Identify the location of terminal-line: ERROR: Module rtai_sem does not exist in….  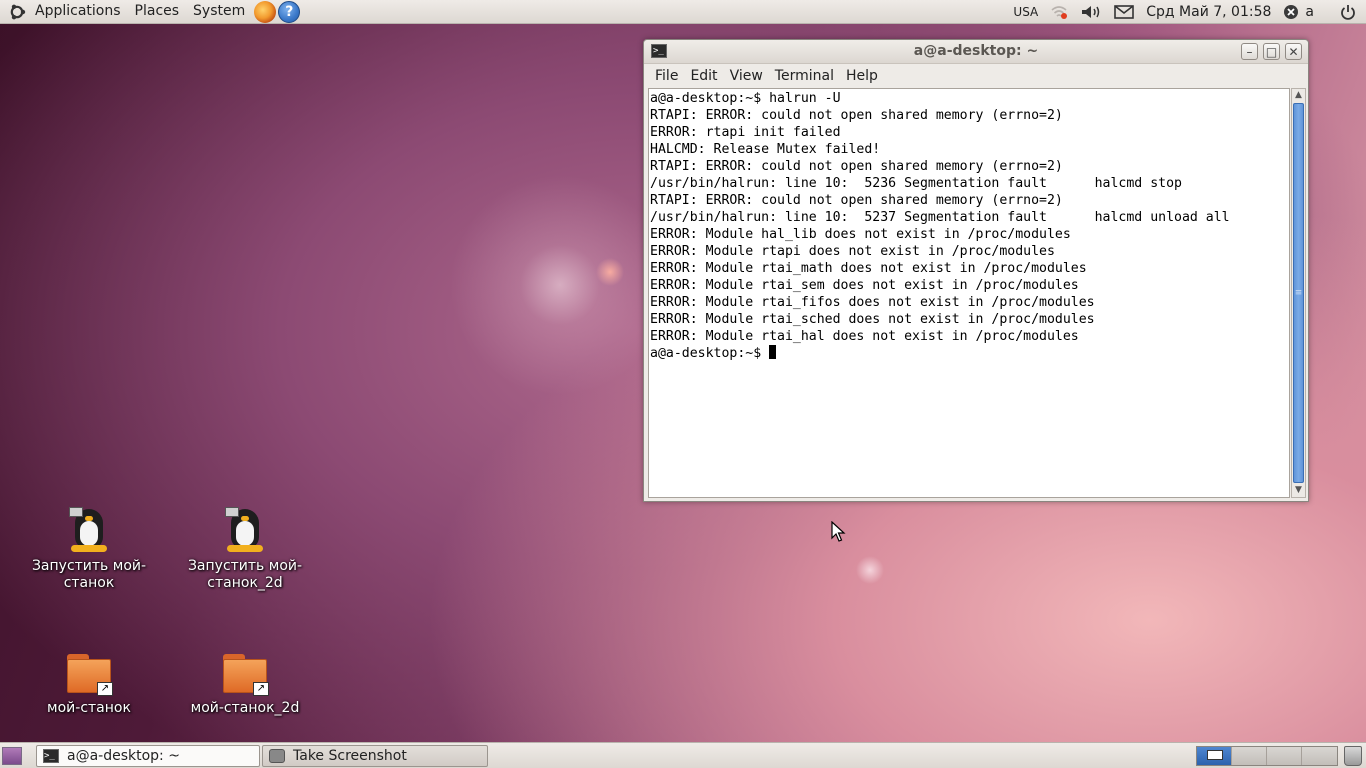
(864, 285).